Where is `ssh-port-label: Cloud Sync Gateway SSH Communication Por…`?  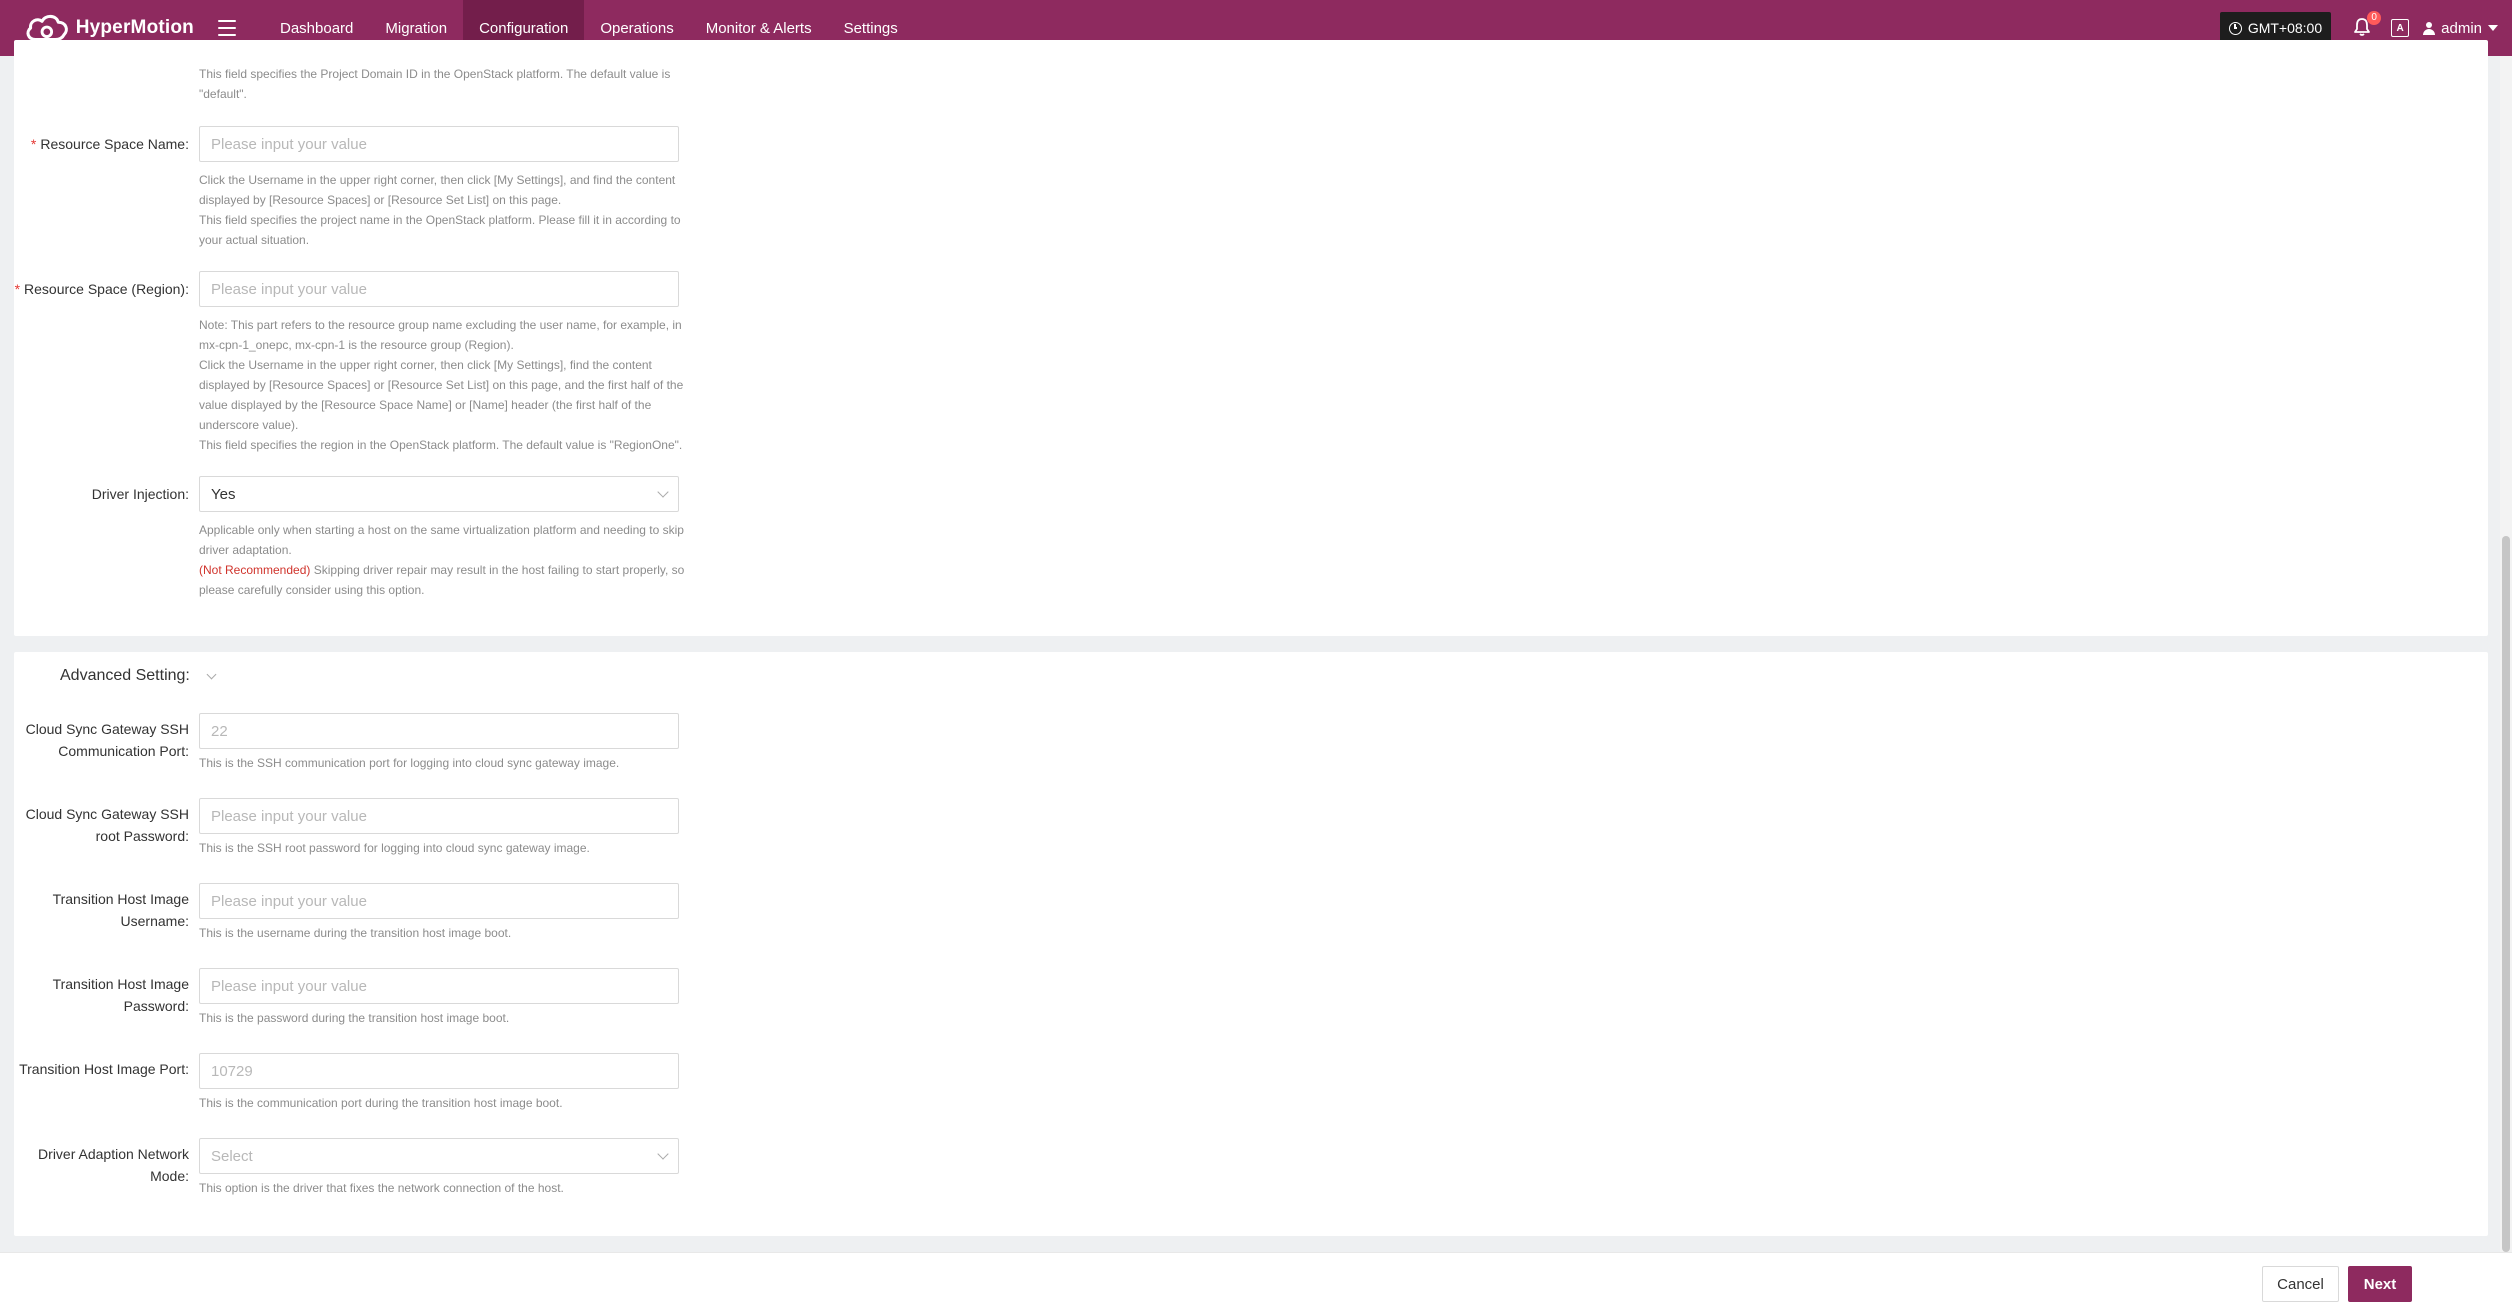
ssh-port-label: Cloud Sync Gateway SSH Communication Por… is located at coordinates (107, 740).